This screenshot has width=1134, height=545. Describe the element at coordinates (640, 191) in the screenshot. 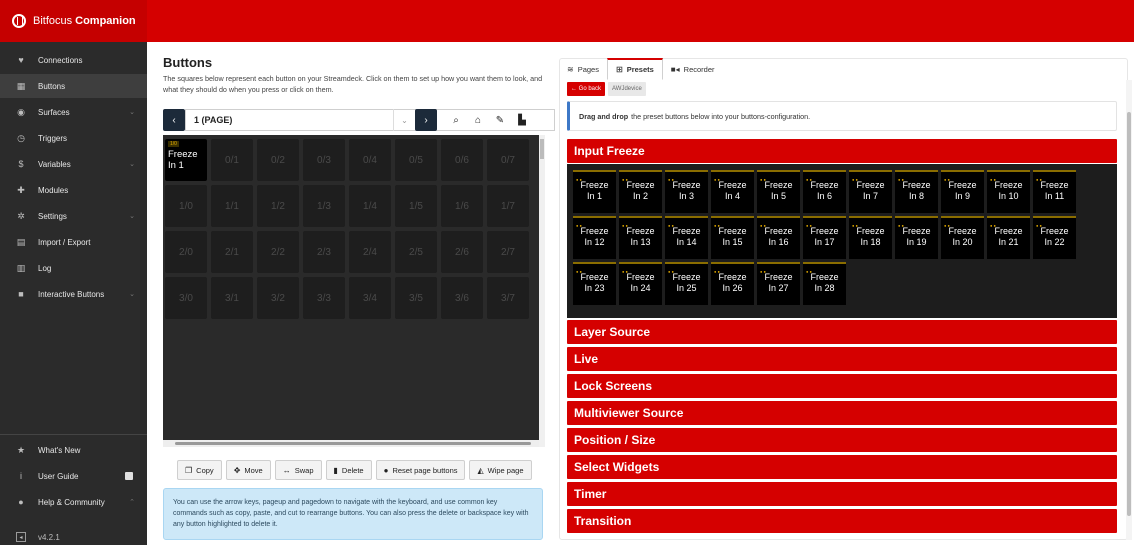

I see `preset-button: ● ● Freeze In 2` at that location.